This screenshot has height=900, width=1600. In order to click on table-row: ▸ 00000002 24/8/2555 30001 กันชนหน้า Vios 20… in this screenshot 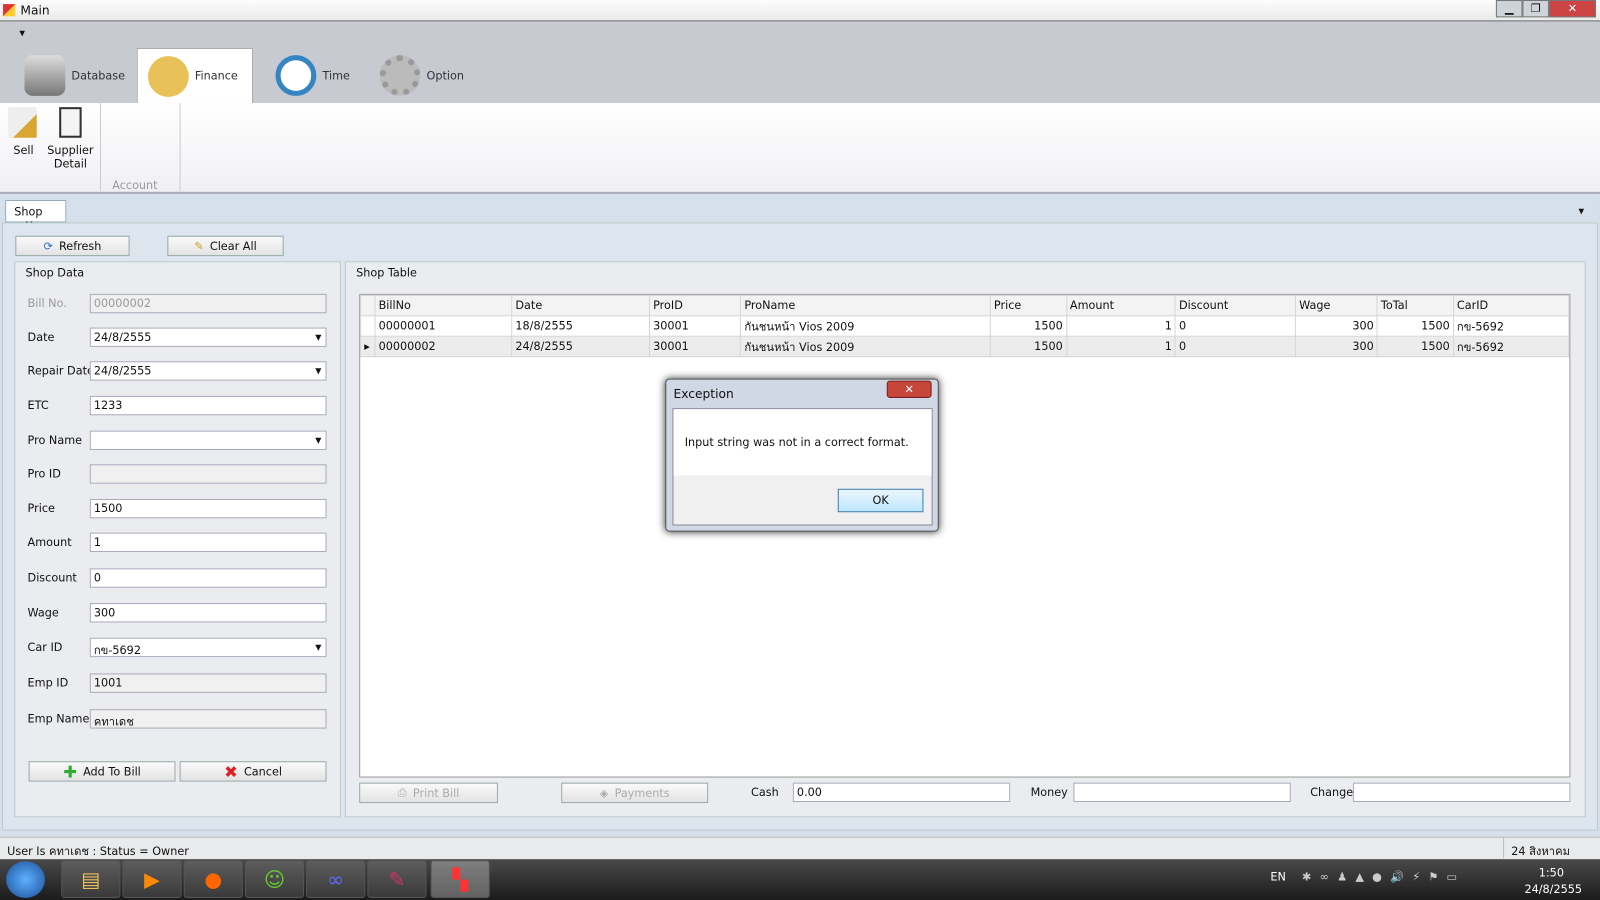, I will do `click(965, 346)`.